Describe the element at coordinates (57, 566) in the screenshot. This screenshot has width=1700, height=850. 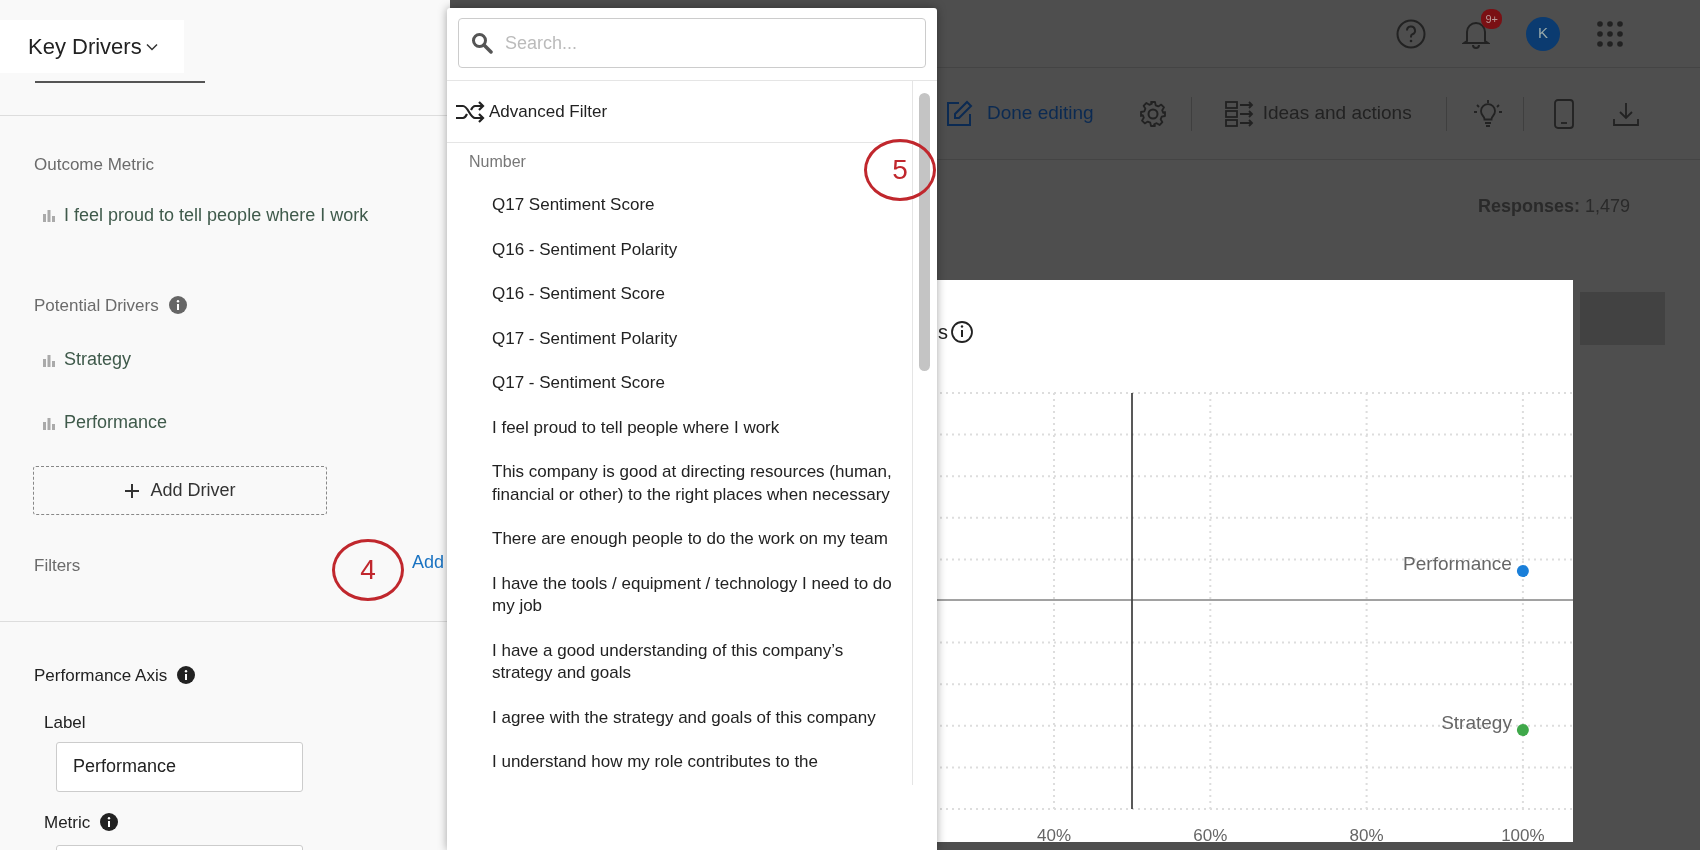
I see `section-label: Filters` at that location.